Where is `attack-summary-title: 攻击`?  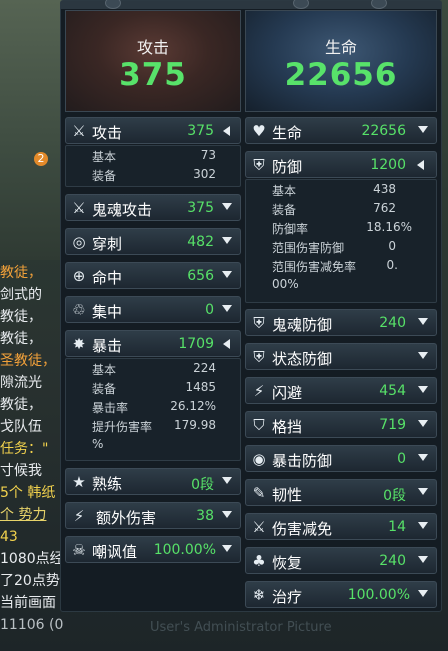 attack-summary-title: 攻击 is located at coordinates (152, 47).